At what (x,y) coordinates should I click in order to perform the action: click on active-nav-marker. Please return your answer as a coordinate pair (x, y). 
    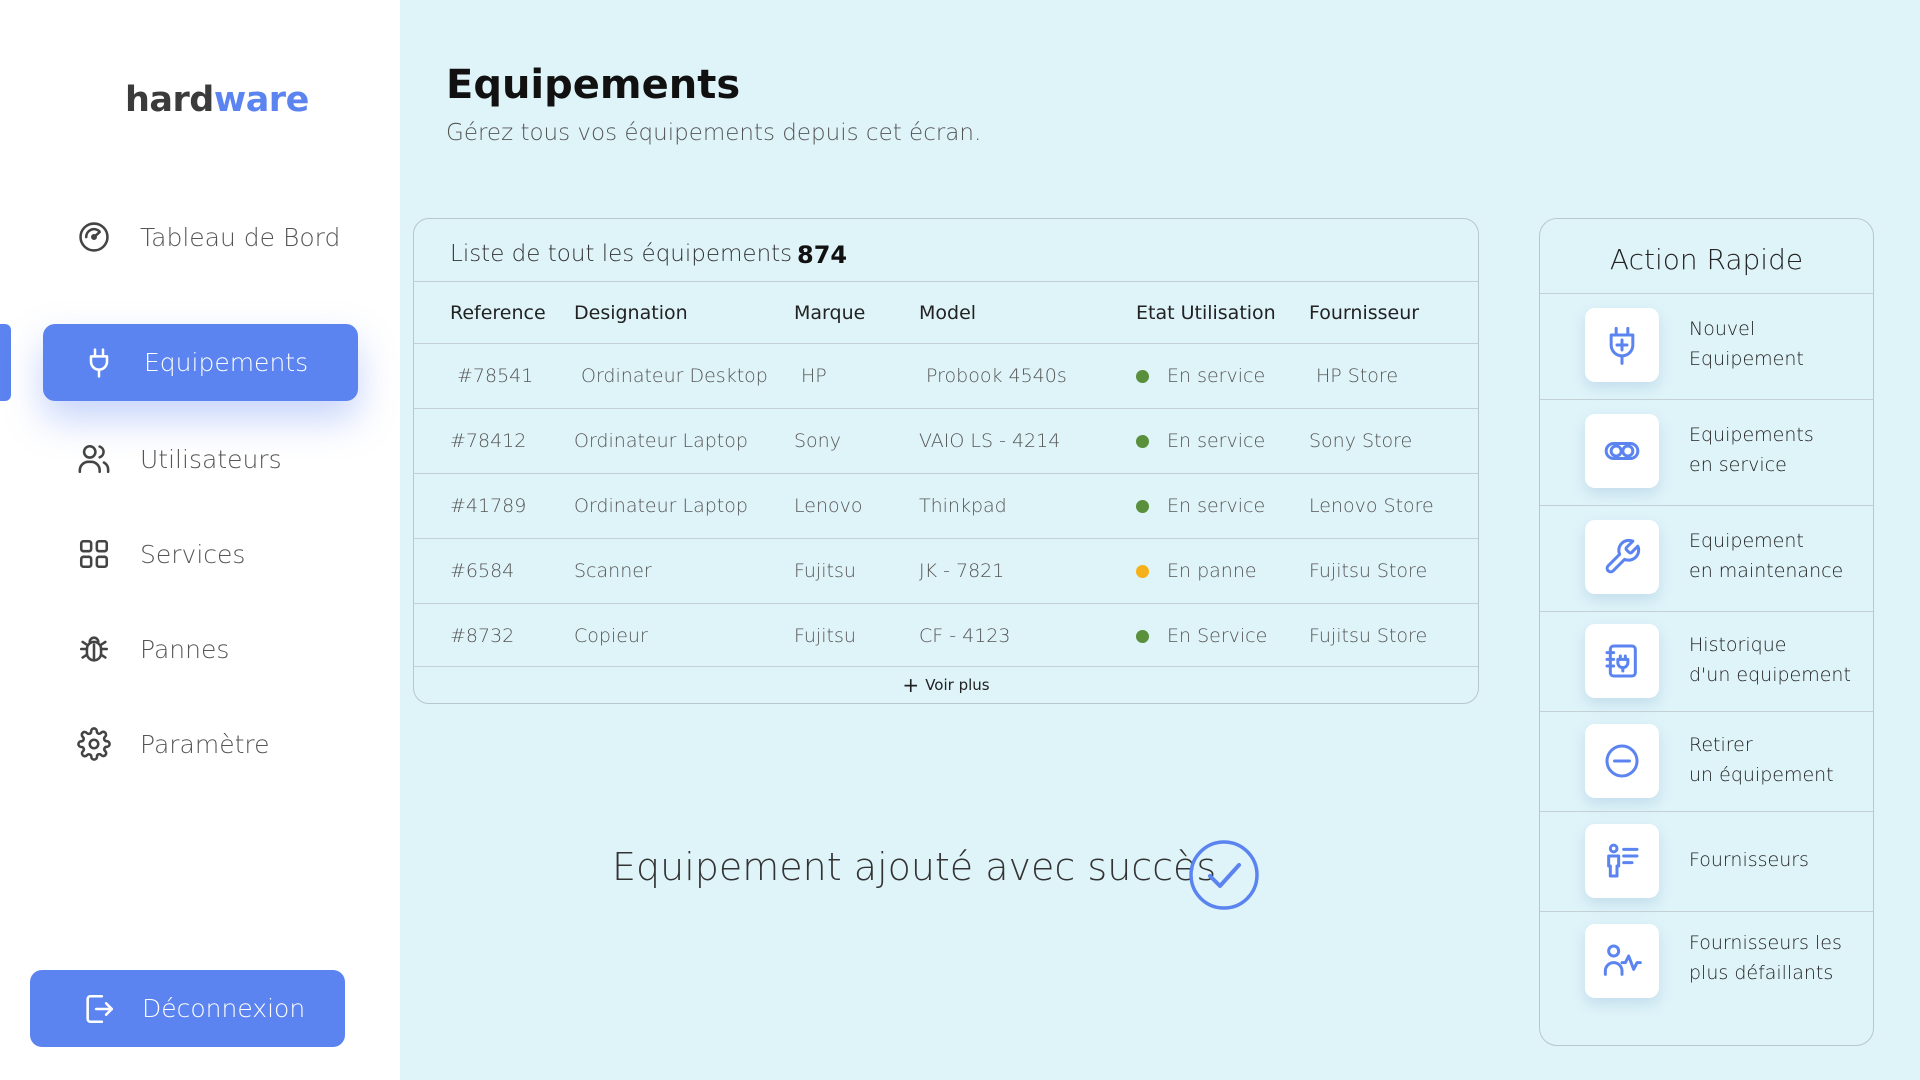
    Looking at the image, I should click on (5, 362).